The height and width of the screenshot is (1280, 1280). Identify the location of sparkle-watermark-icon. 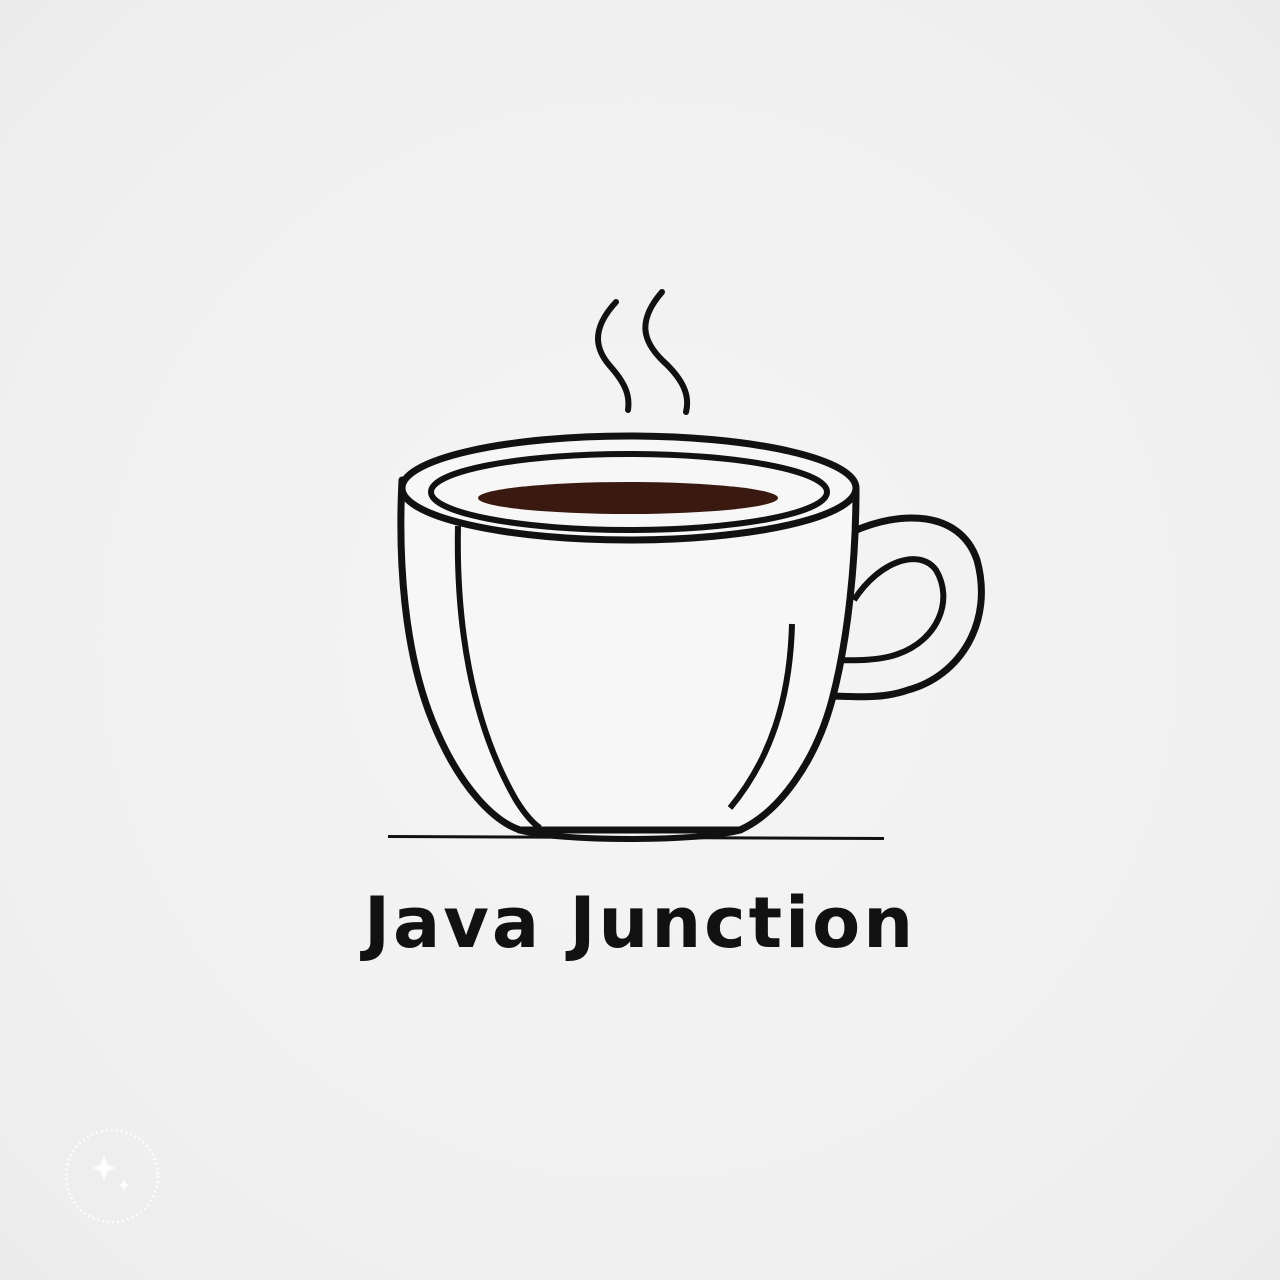
(112, 1176).